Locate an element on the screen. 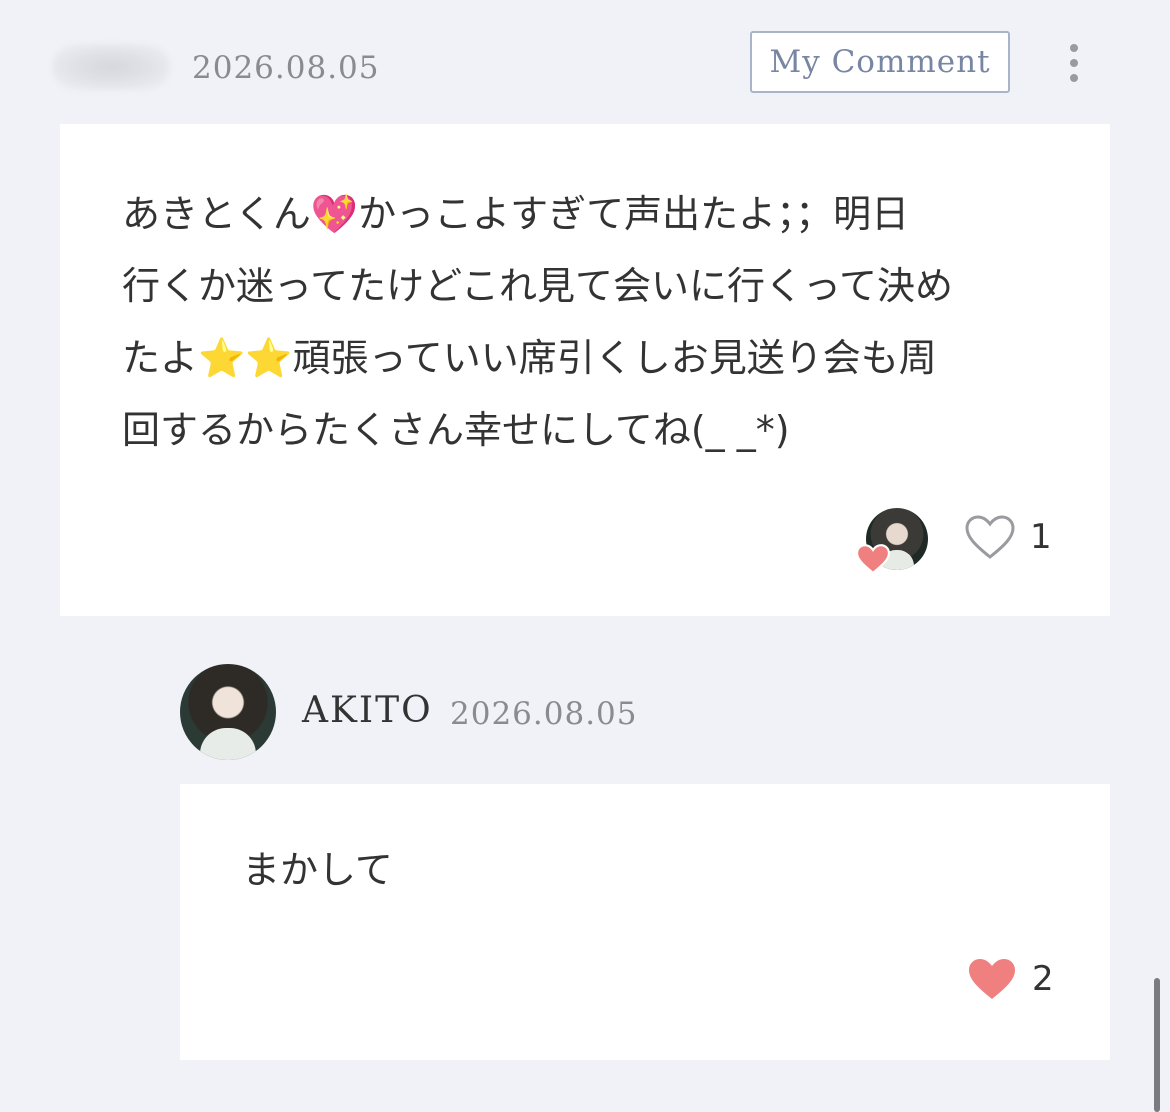 The image size is (1170, 1112). more-options-button is located at coordinates (1074, 63).